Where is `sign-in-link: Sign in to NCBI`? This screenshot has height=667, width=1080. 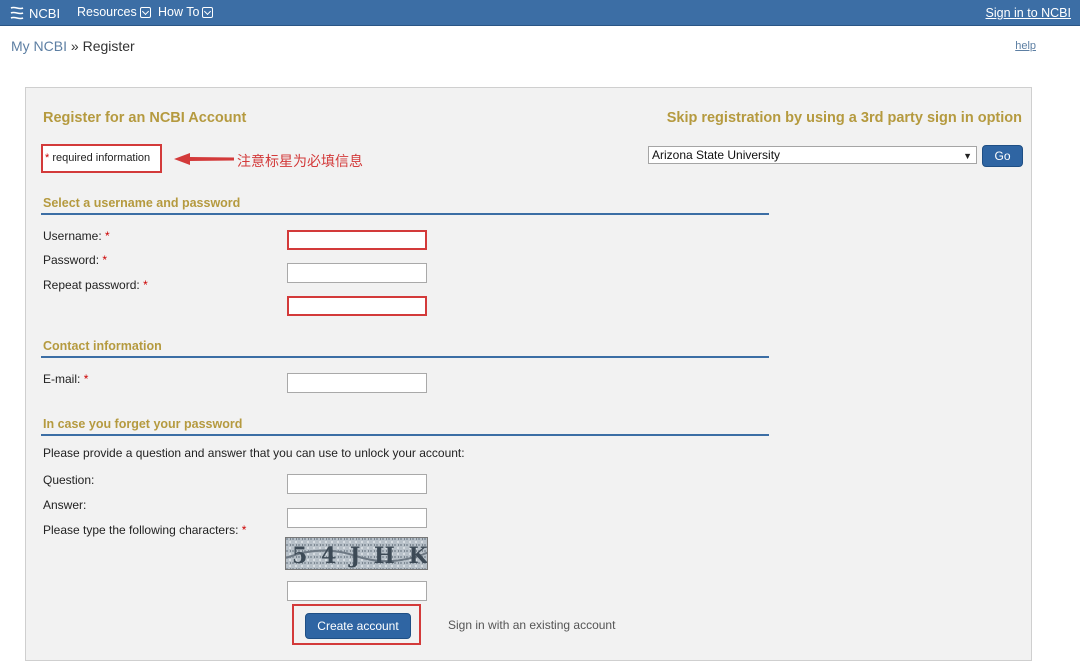 sign-in-link: Sign in to NCBI is located at coordinates (1028, 13).